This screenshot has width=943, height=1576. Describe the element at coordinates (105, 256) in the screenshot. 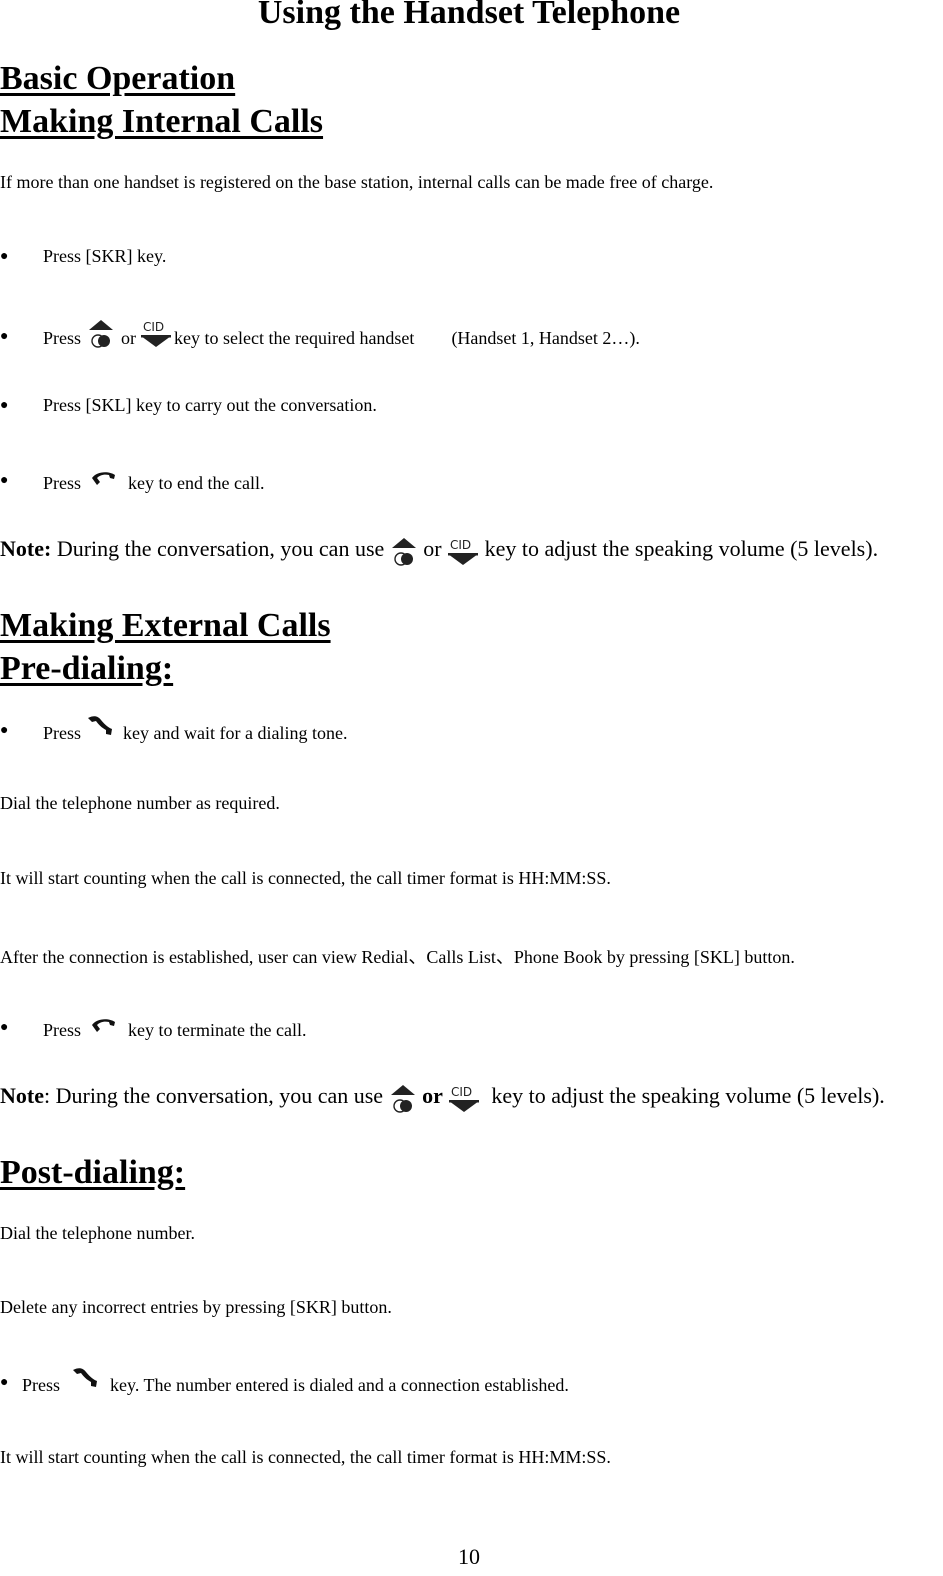

I see `step-text: Press [SKR] key.` at that location.